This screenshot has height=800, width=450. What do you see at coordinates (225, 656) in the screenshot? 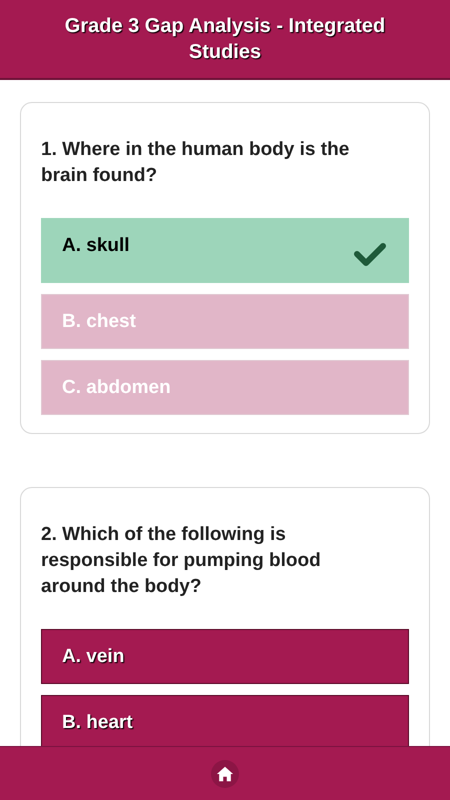
I see `answer-option: A. vein` at bounding box center [225, 656].